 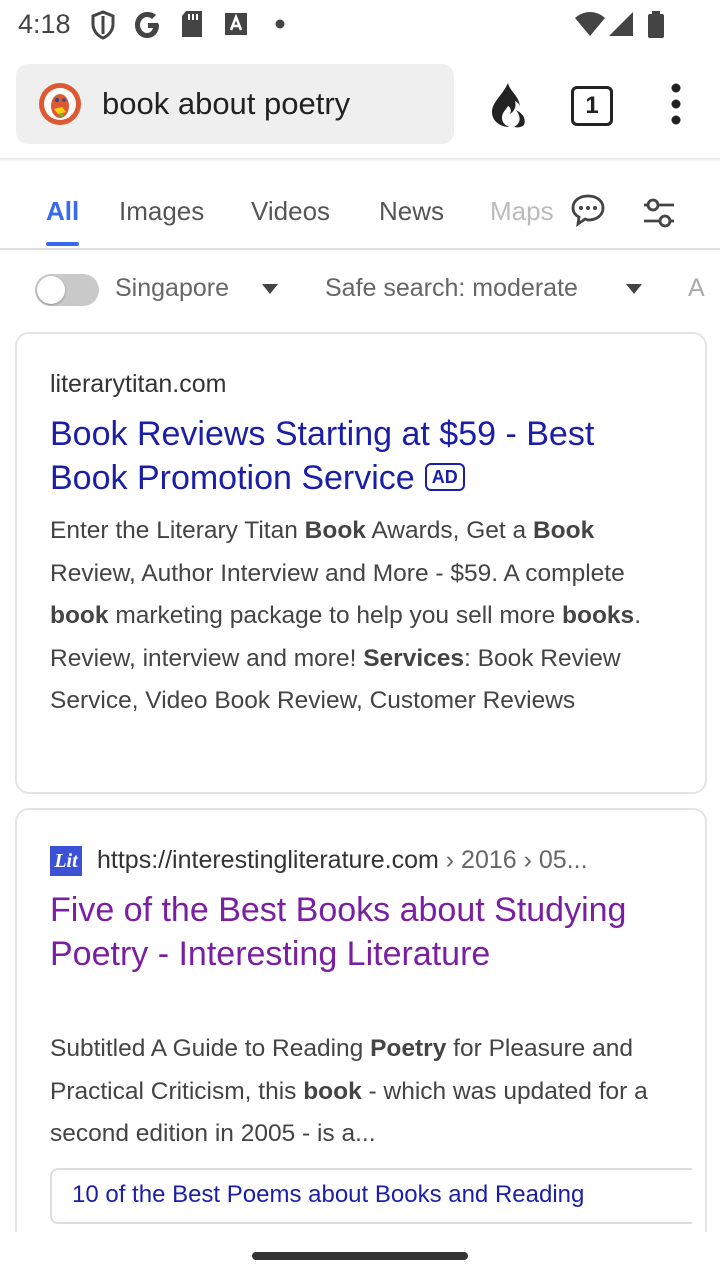 What do you see at coordinates (161, 211) in the screenshot?
I see `tab-images: Images` at bounding box center [161, 211].